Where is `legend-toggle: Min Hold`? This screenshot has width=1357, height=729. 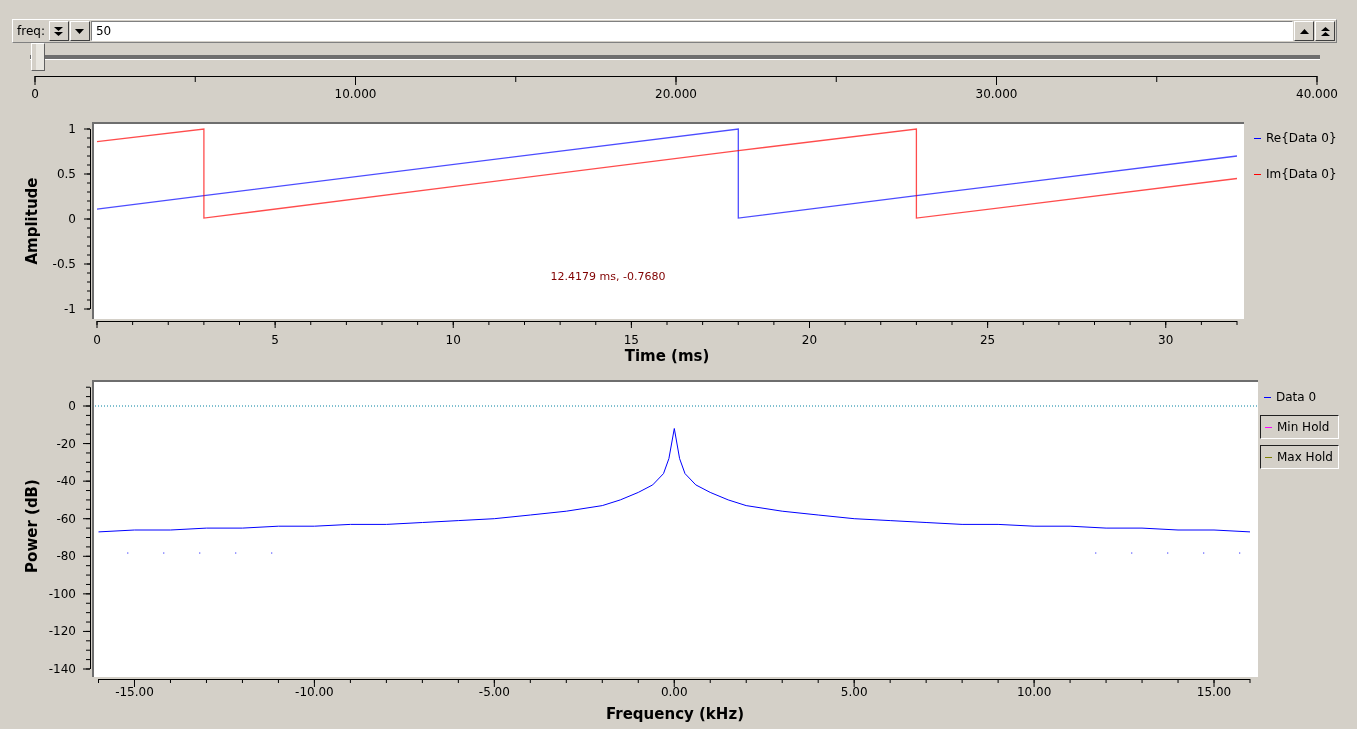 legend-toggle: Min Hold is located at coordinates (1299, 427).